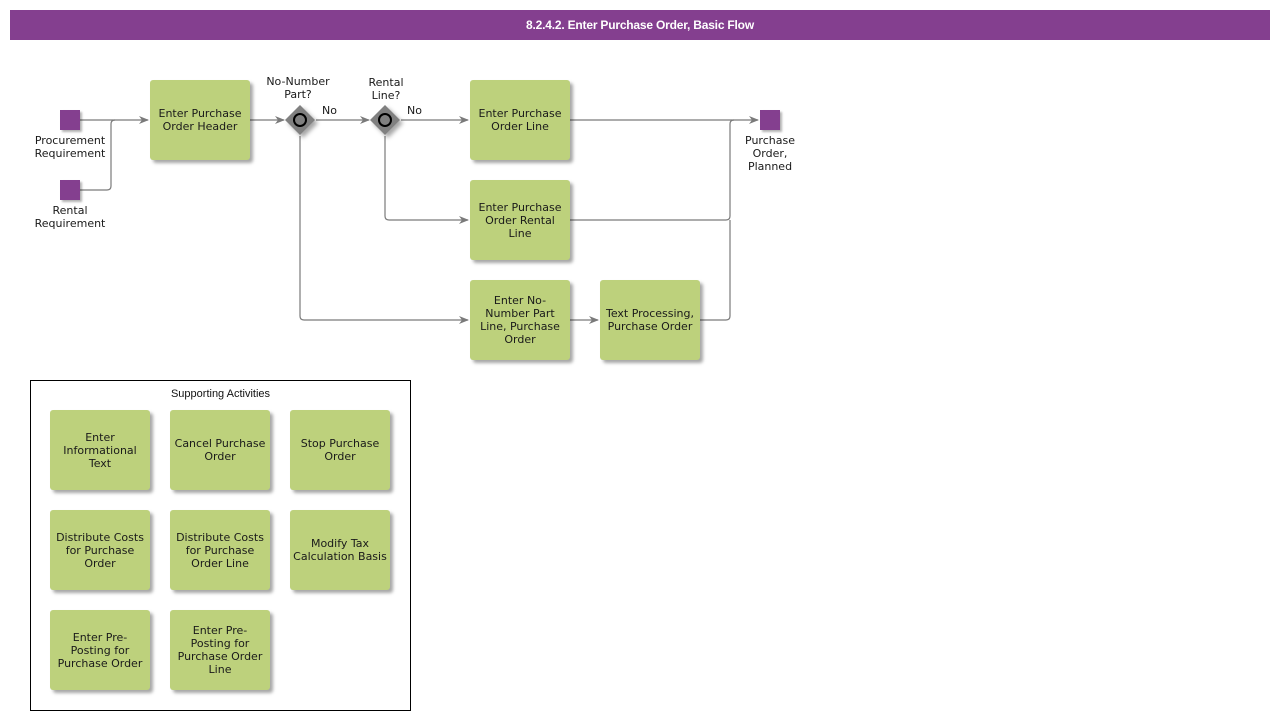 This screenshot has height=720, width=1280. I want to click on flow-rental-line-to-end, so click(652, 170).